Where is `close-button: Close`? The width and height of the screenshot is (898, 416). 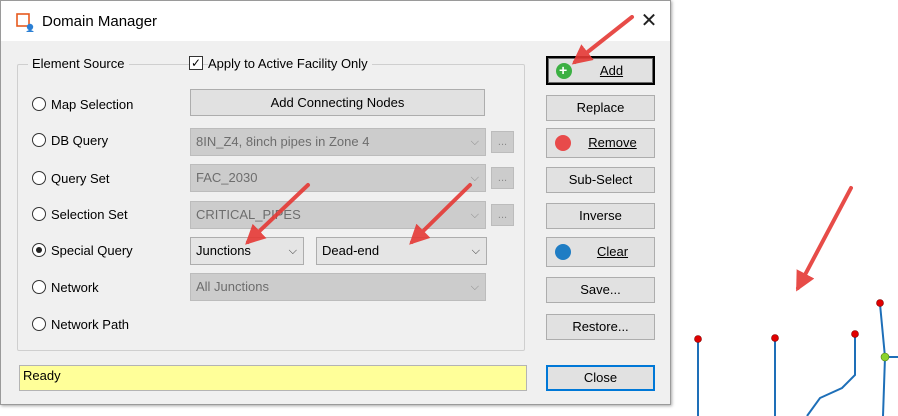
close-button: Close is located at coordinates (600, 378).